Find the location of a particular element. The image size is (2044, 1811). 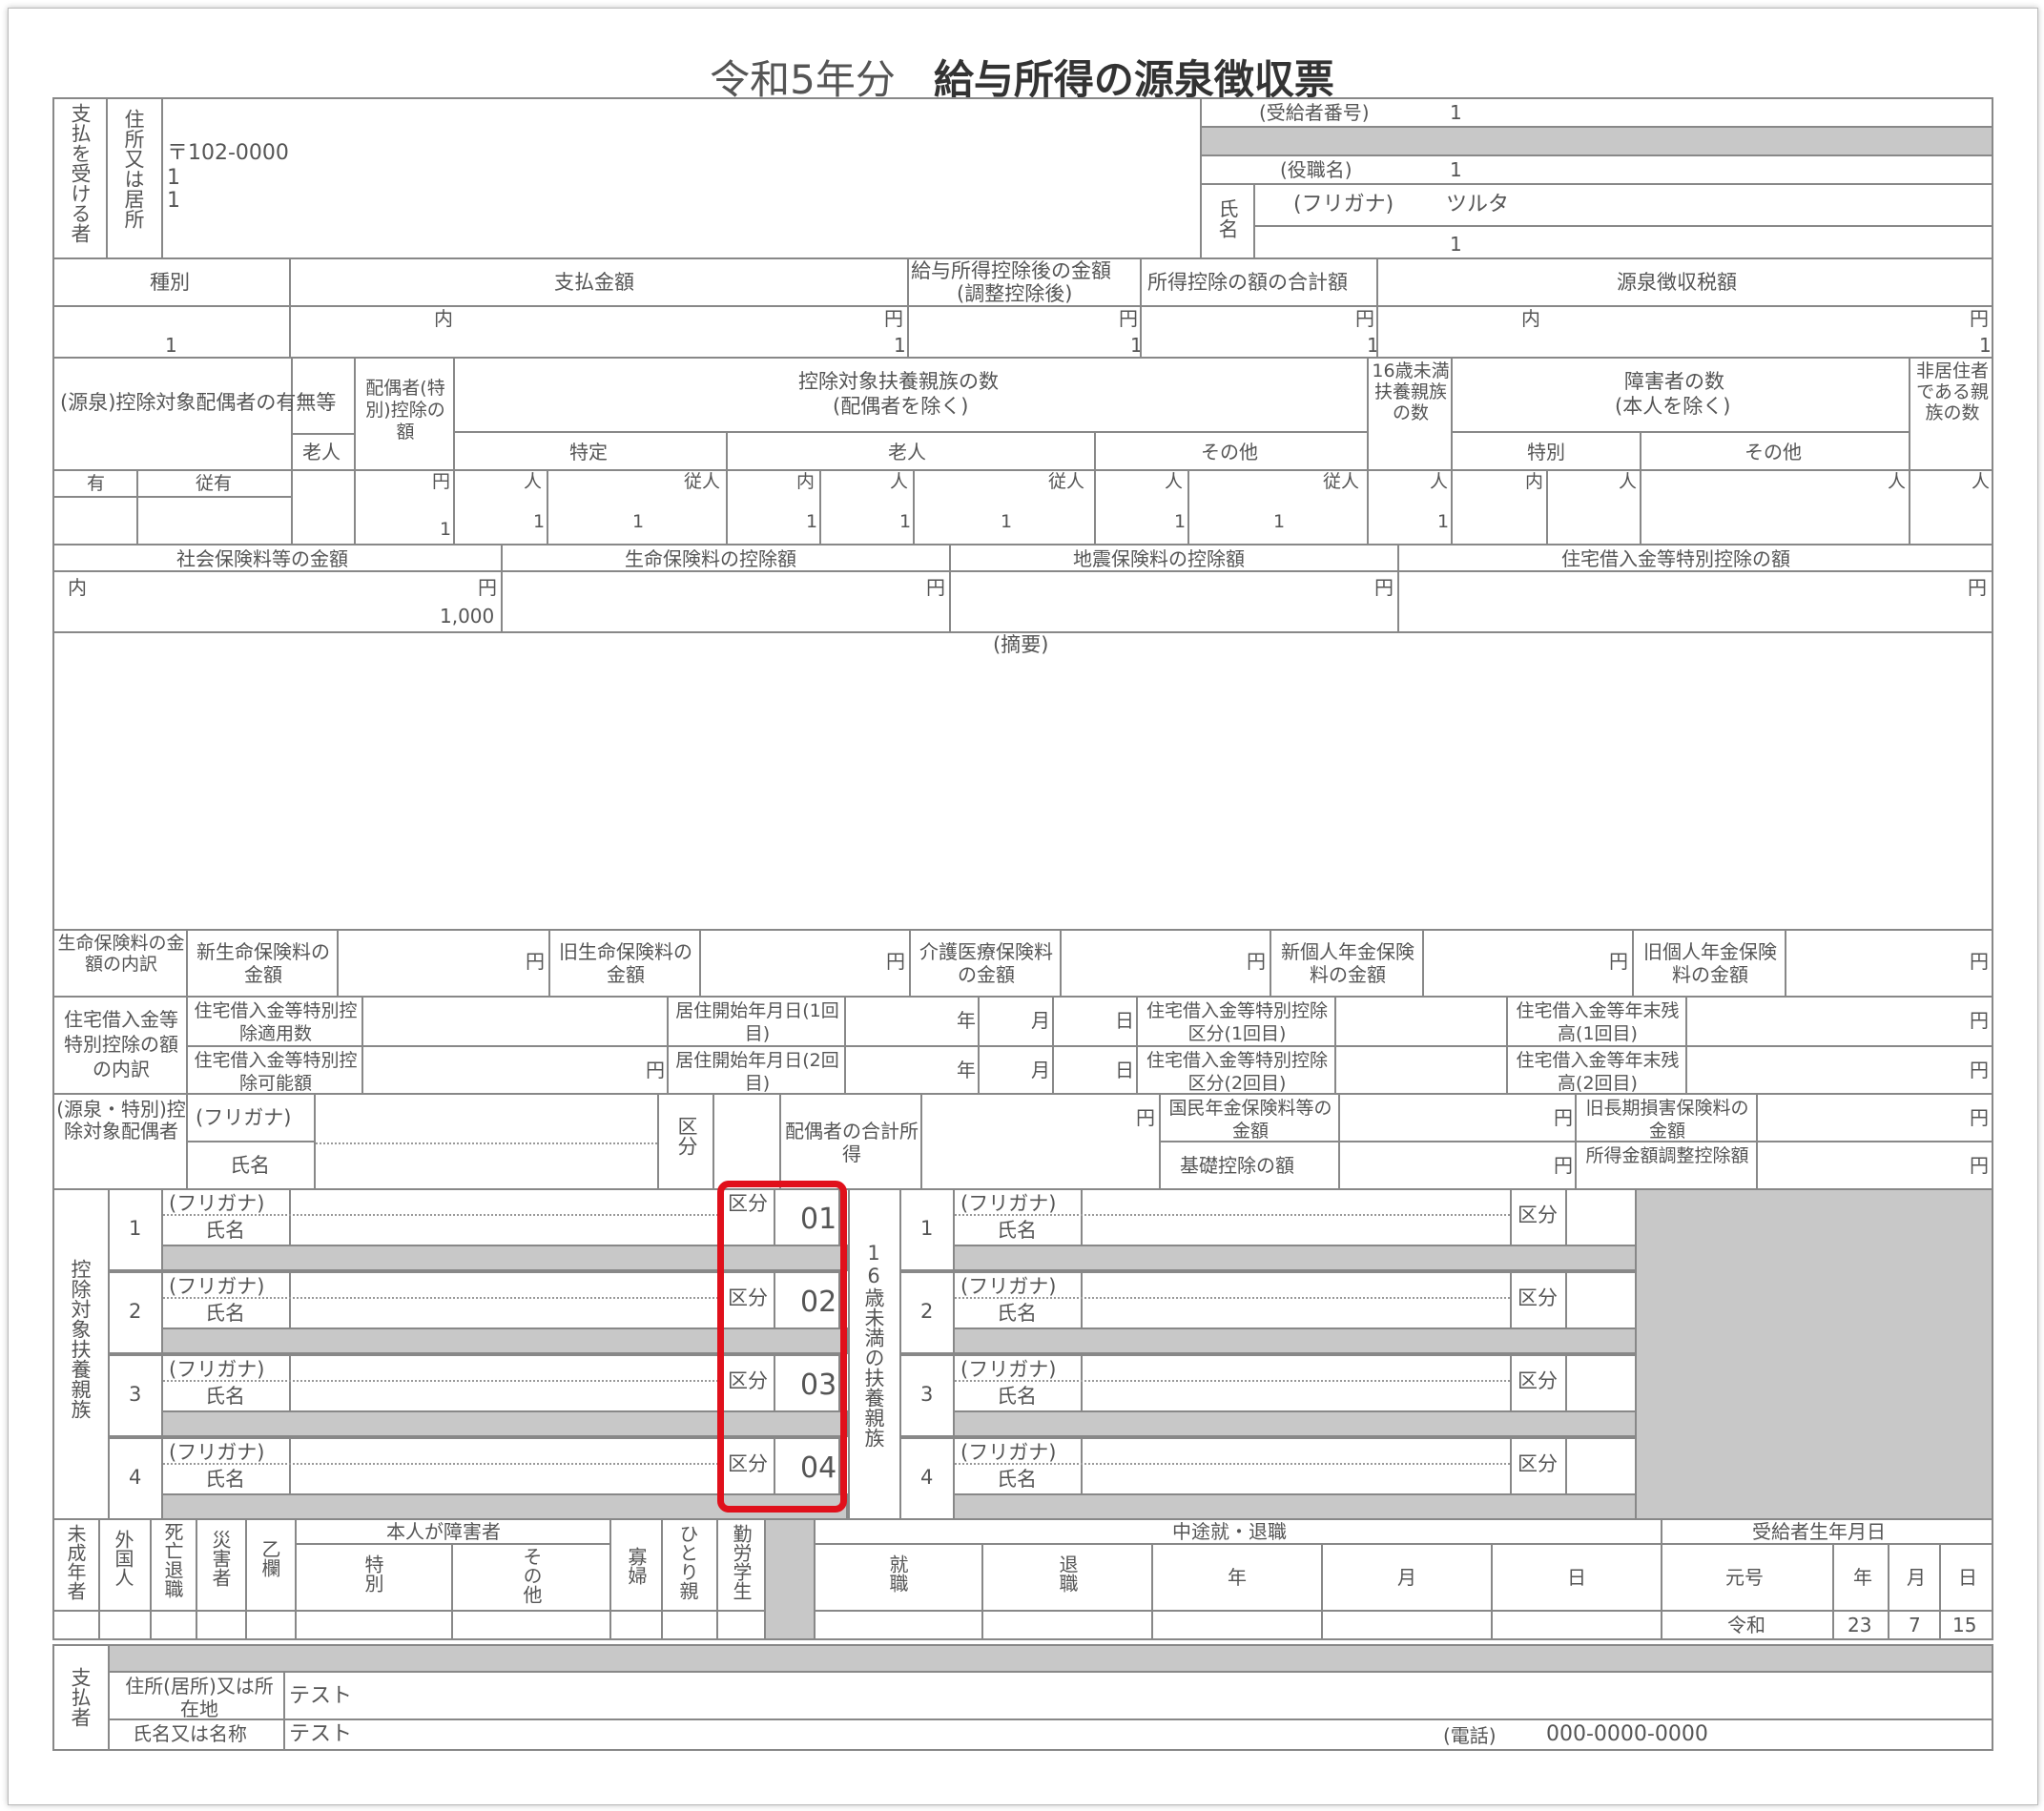

type-header: 種別 is located at coordinates (171, 282).